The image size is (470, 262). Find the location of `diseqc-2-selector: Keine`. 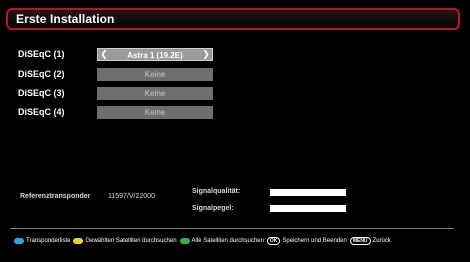

diseqc-2-selector: Keine is located at coordinates (155, 74).